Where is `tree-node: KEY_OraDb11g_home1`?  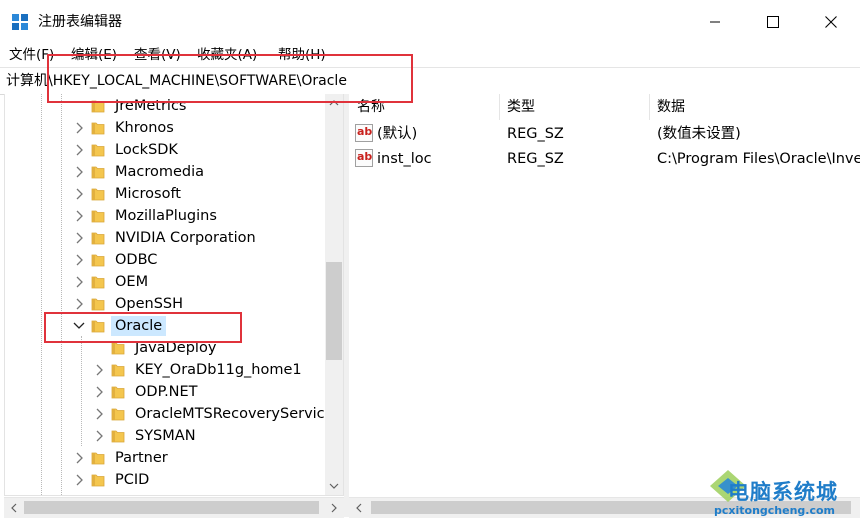 tree-node: KEY_OraDb11g_home1 is located at coordinates (165, 370).